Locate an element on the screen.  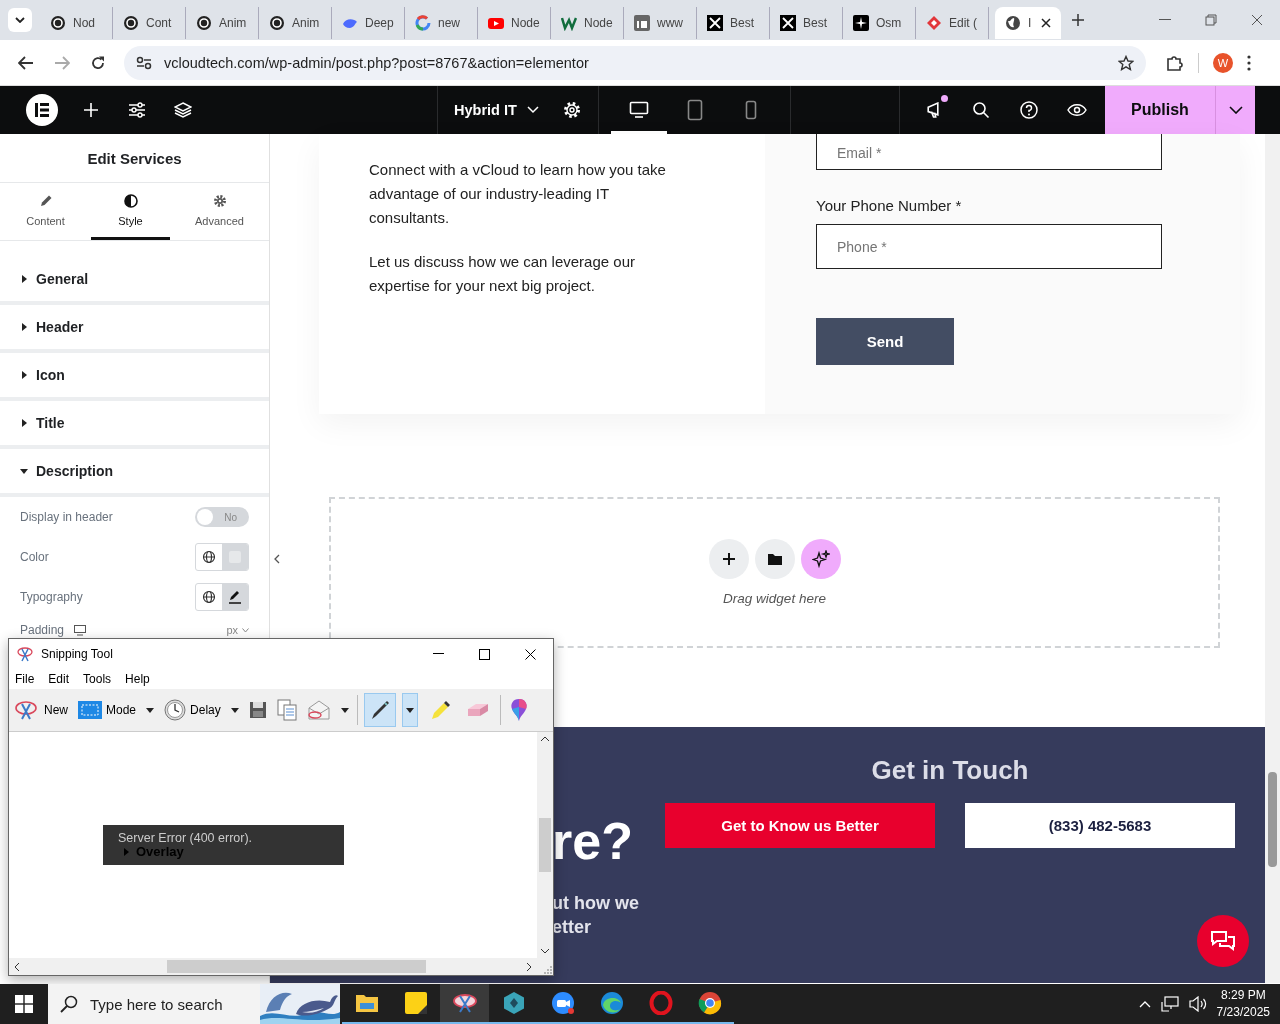
mode-button: Mode is located at coordinates (107, 710).